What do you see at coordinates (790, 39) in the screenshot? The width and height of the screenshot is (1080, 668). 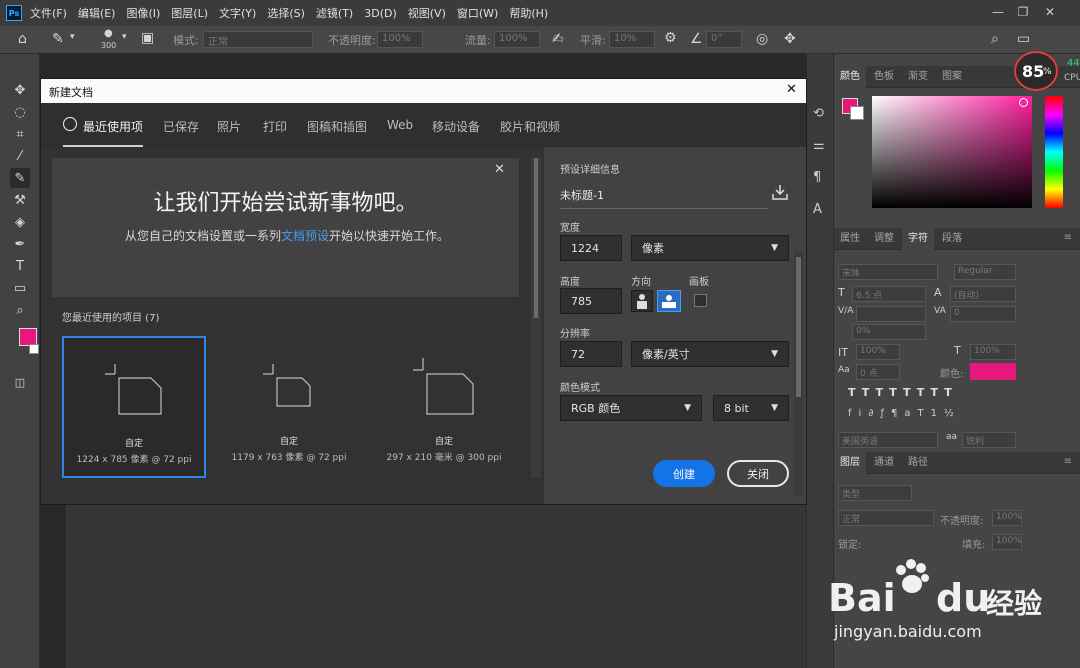 I see `butterfly-icon: ✥` at bounding box center [790, 39].